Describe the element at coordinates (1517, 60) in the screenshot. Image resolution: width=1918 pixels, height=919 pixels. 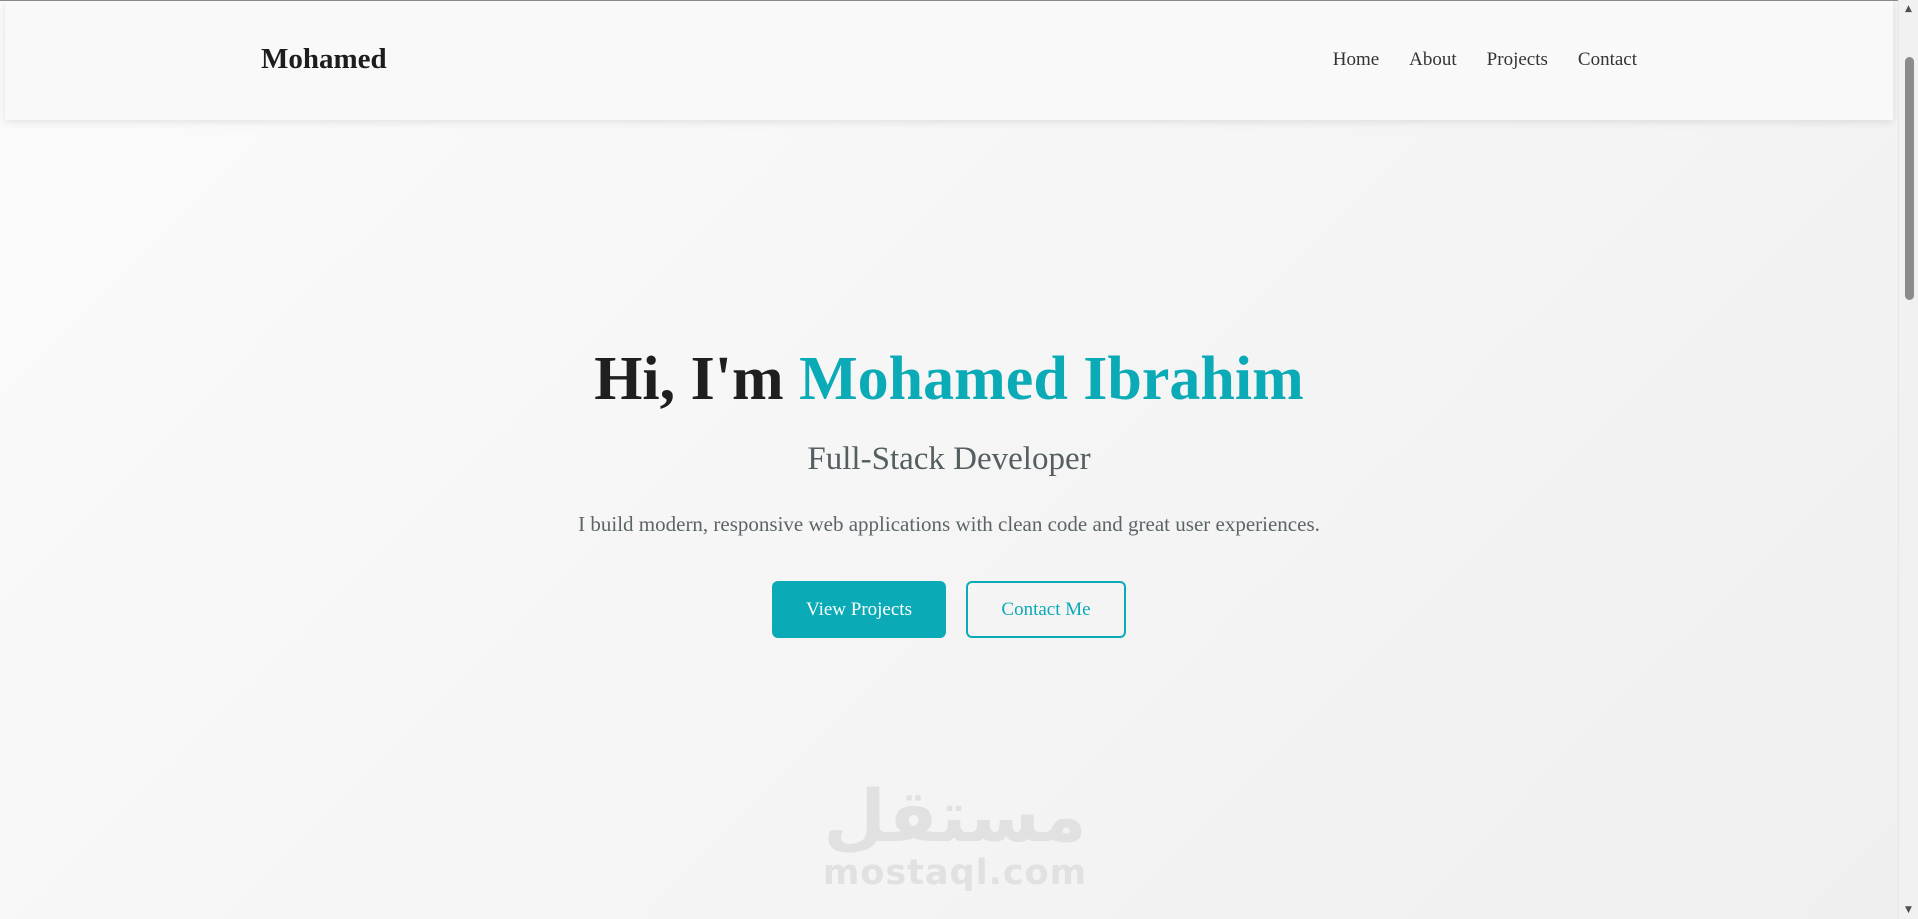
I see `nav-link-projects: Projects` at that location.